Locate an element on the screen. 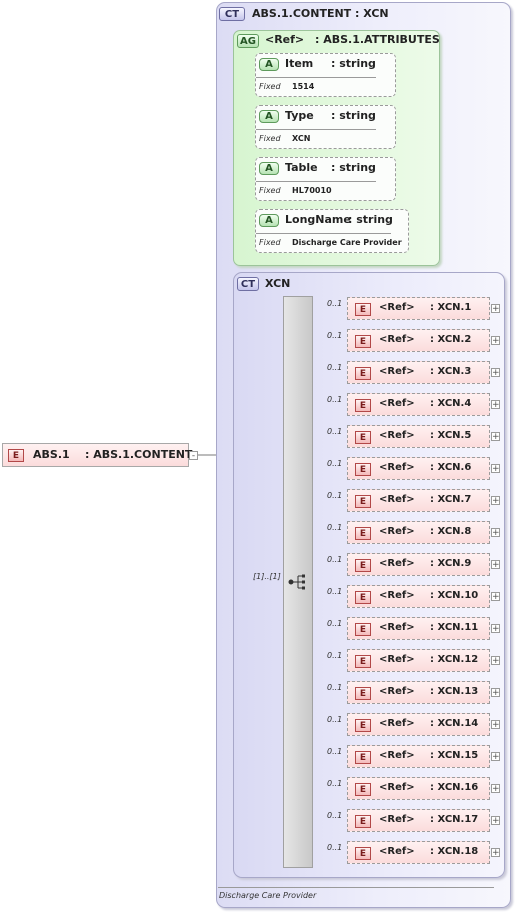 The width and height of the screenshot is (516, 912). element-ref-xcn-1: E <Ref>: XCN.1 is located at coordinates (418, 308).